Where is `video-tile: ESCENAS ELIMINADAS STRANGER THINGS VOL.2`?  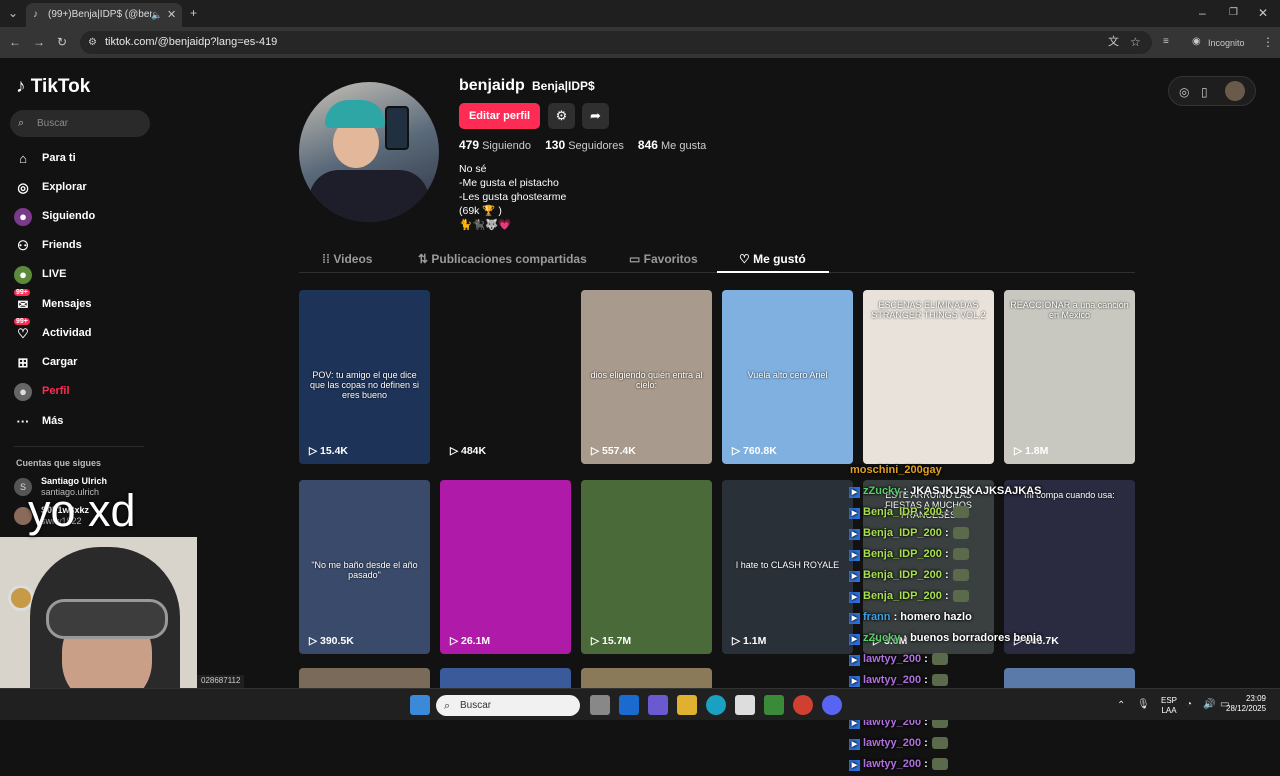
video-tile: ESCENAS ELIMINADAS STRANGER THINGS VOL.2 is located at coordinates (928, 377).